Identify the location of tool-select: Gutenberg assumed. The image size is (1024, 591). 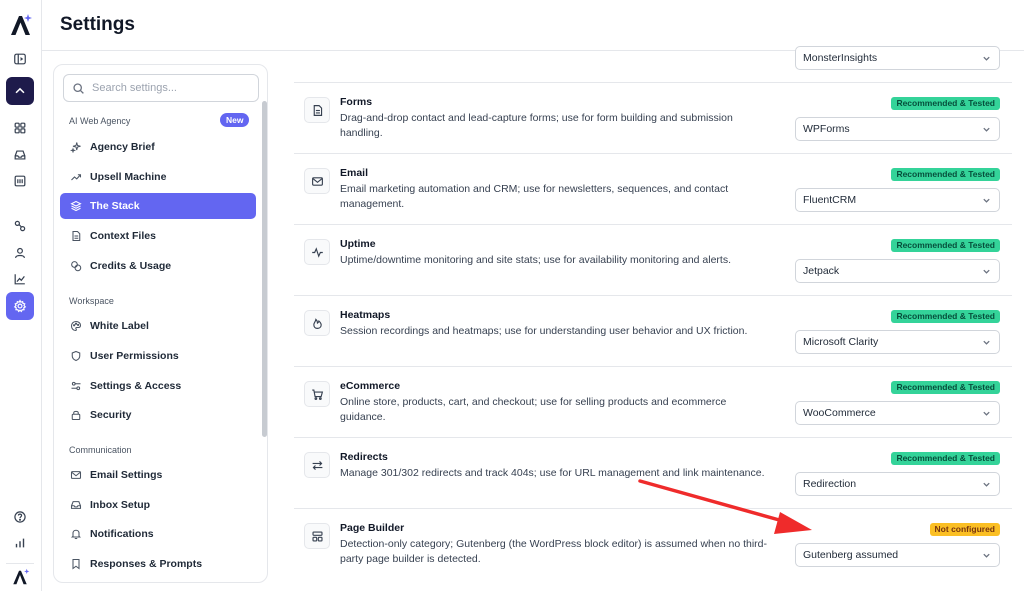
(897, 555).